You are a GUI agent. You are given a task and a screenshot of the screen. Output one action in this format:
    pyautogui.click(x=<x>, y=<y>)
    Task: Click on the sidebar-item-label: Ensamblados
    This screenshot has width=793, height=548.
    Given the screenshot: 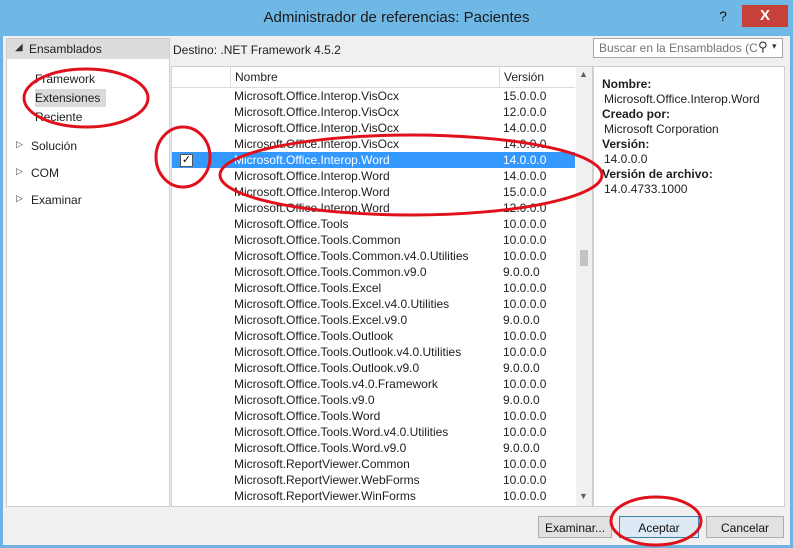 What is the action you would take?
    pyautogui.click(x=65, y=49)
    